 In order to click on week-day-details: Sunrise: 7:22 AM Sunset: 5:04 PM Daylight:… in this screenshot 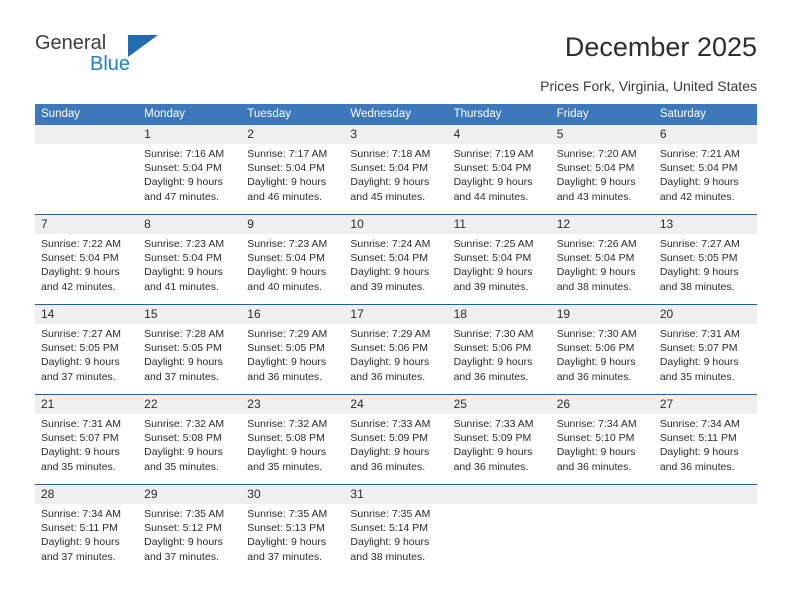, I will do `click(396, 269)`.